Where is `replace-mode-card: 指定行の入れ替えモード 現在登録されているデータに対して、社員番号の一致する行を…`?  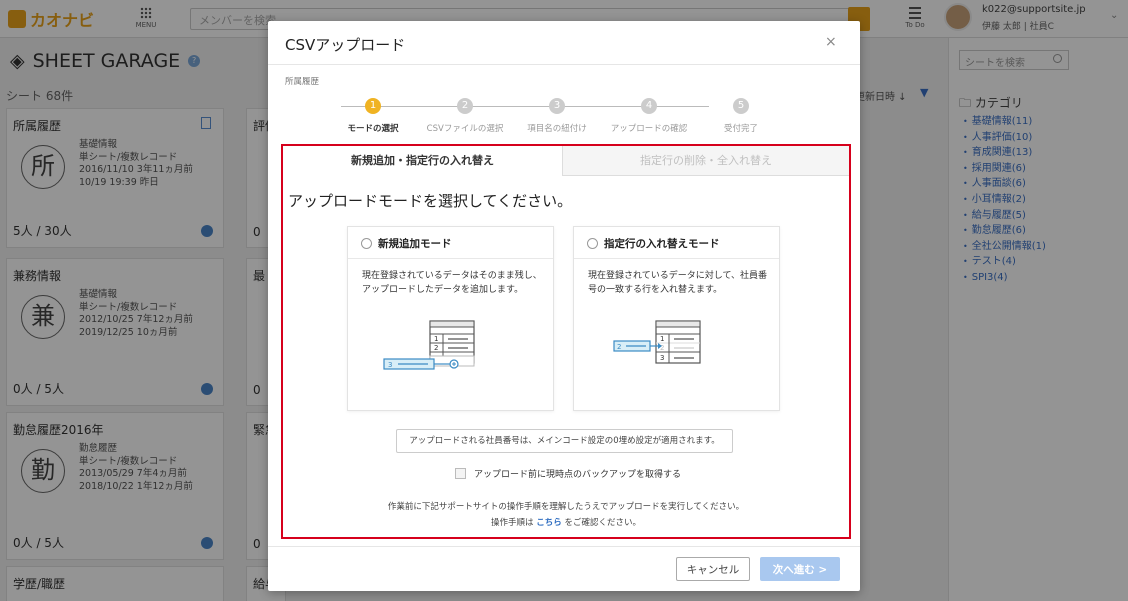 replace-mode-card: 指定行の入れ替えモード 現在登録されているデータに対して、社員番号の一致する行を… is located at coordinates (676, 318).